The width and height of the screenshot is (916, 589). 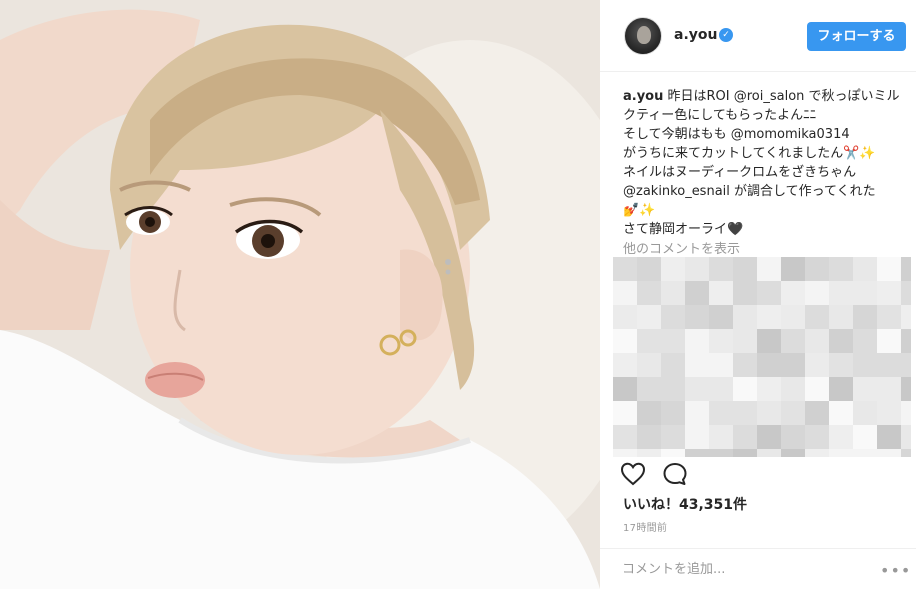 What do you see at coordinates (856, 36) in the screenshot?
I see `follow-button: フォローする` at bounding box center [856, 36].